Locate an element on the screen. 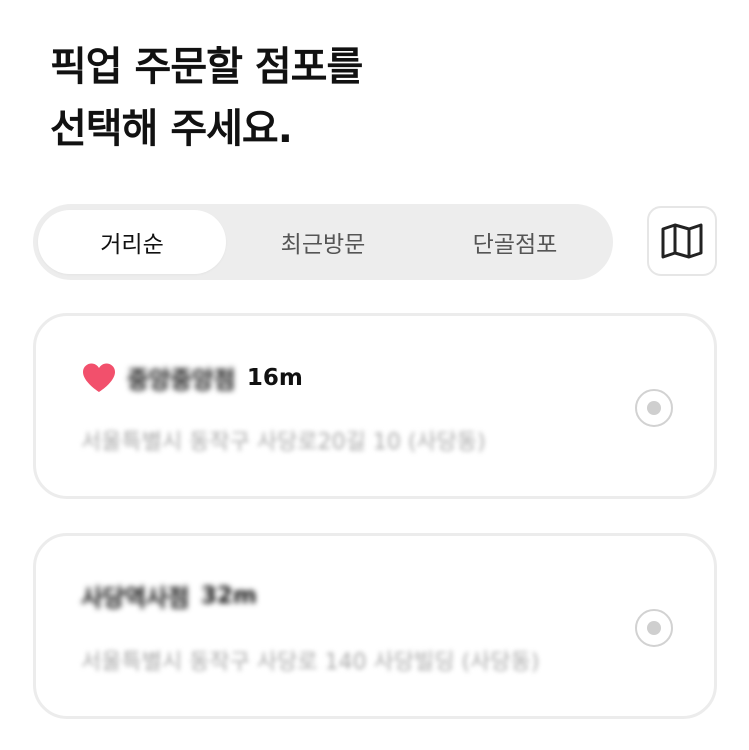  store-distance: 16m is located at coordinates (274, 377).